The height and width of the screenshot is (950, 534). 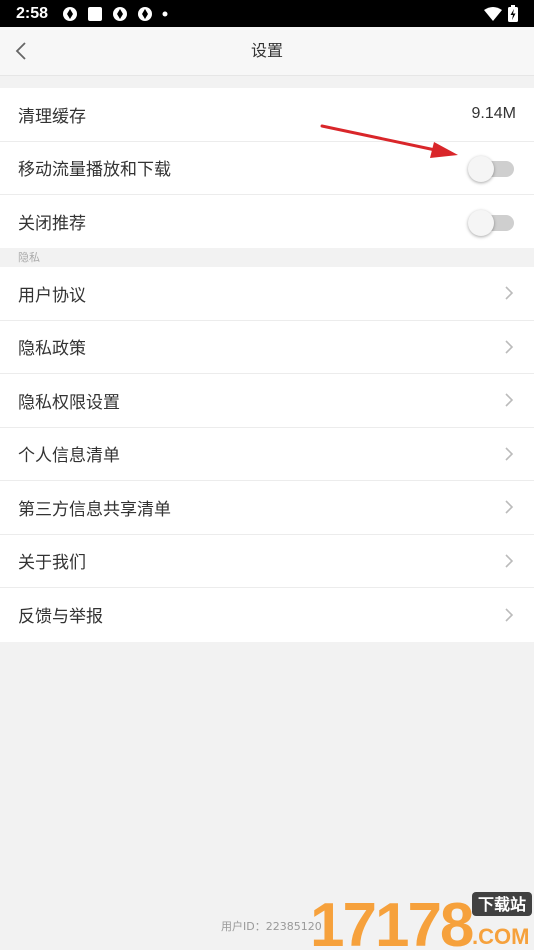 I want to click on watermark-logo: 17178 下载站 .COM, so click(x=421, y=920).